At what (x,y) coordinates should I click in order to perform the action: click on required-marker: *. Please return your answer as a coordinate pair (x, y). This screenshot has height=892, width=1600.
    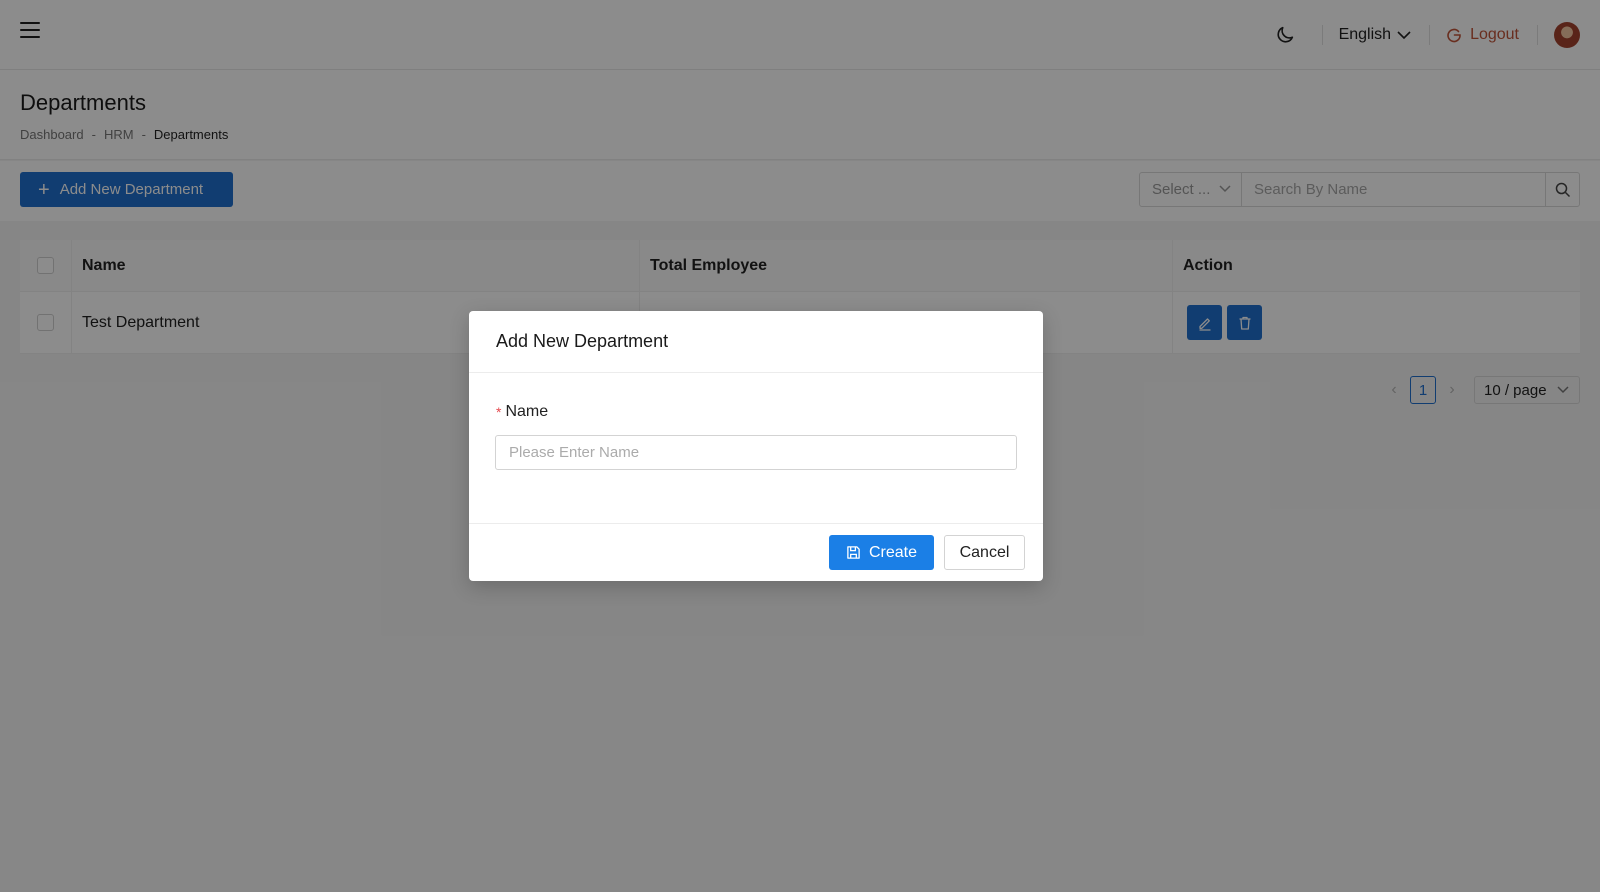
    Looking at the image, I should click on (499, 412).